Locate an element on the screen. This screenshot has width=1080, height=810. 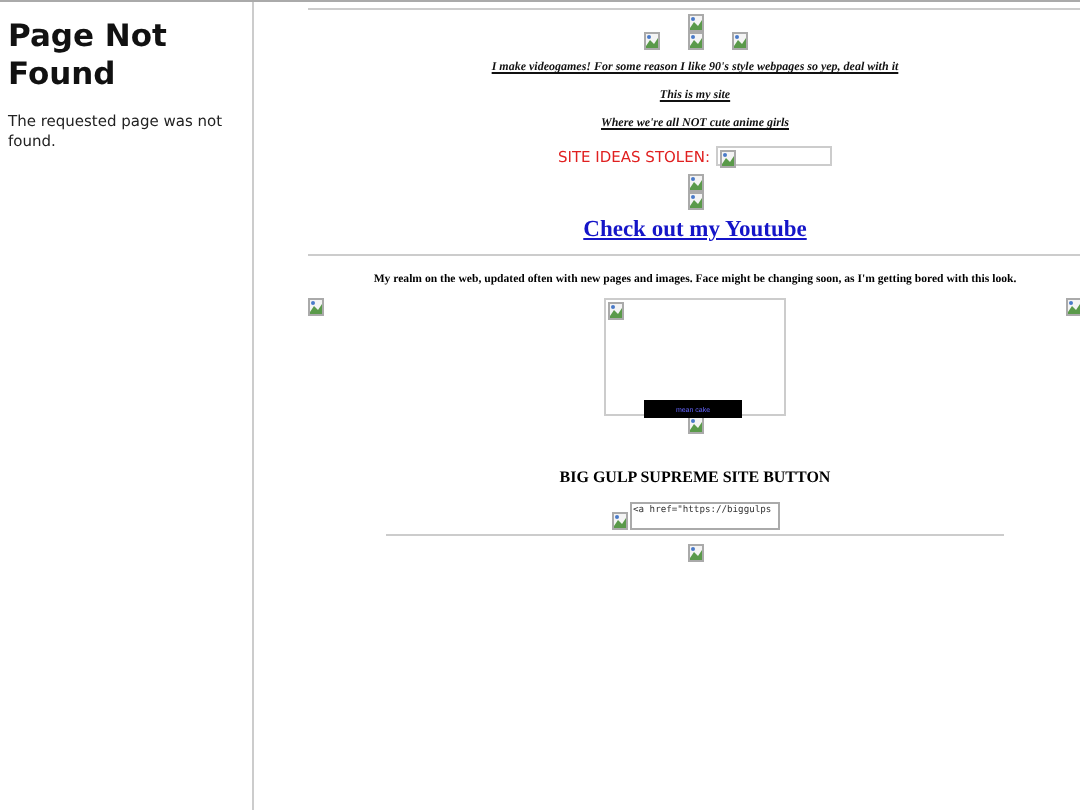
youtube-link: Check out my Youtube is located at coordinates (695, 230).